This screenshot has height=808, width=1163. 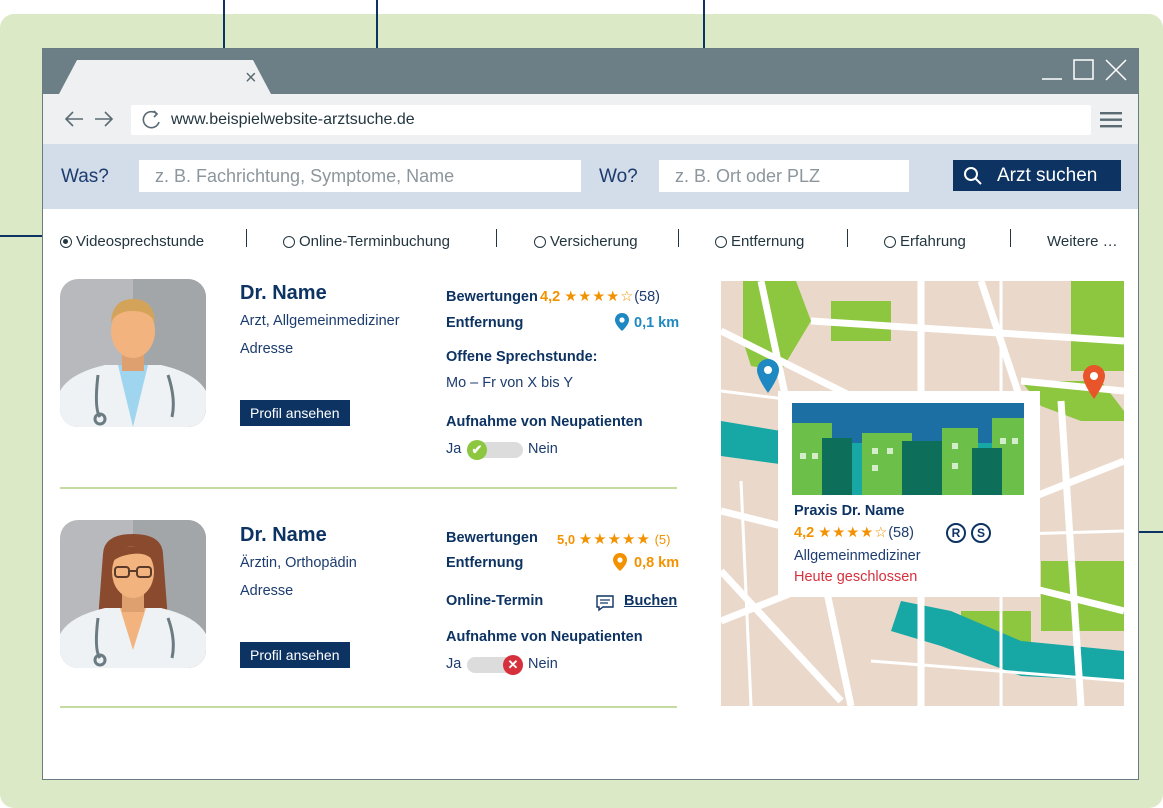 I want to click on x-icon: ✕, so click(x=513, y=665).